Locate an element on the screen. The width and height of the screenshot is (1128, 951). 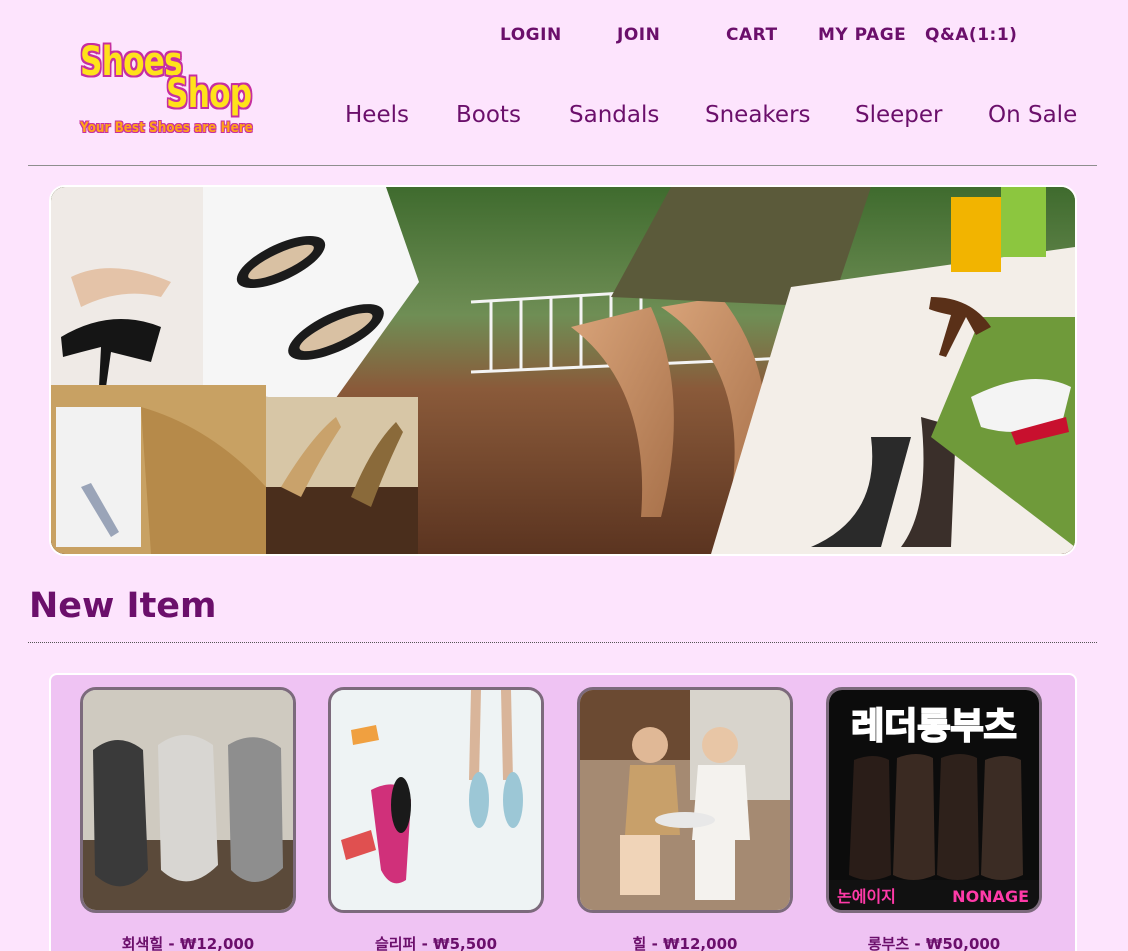
product-caption: 힐 - ₩12,000 is located at coordinates (685, 942).